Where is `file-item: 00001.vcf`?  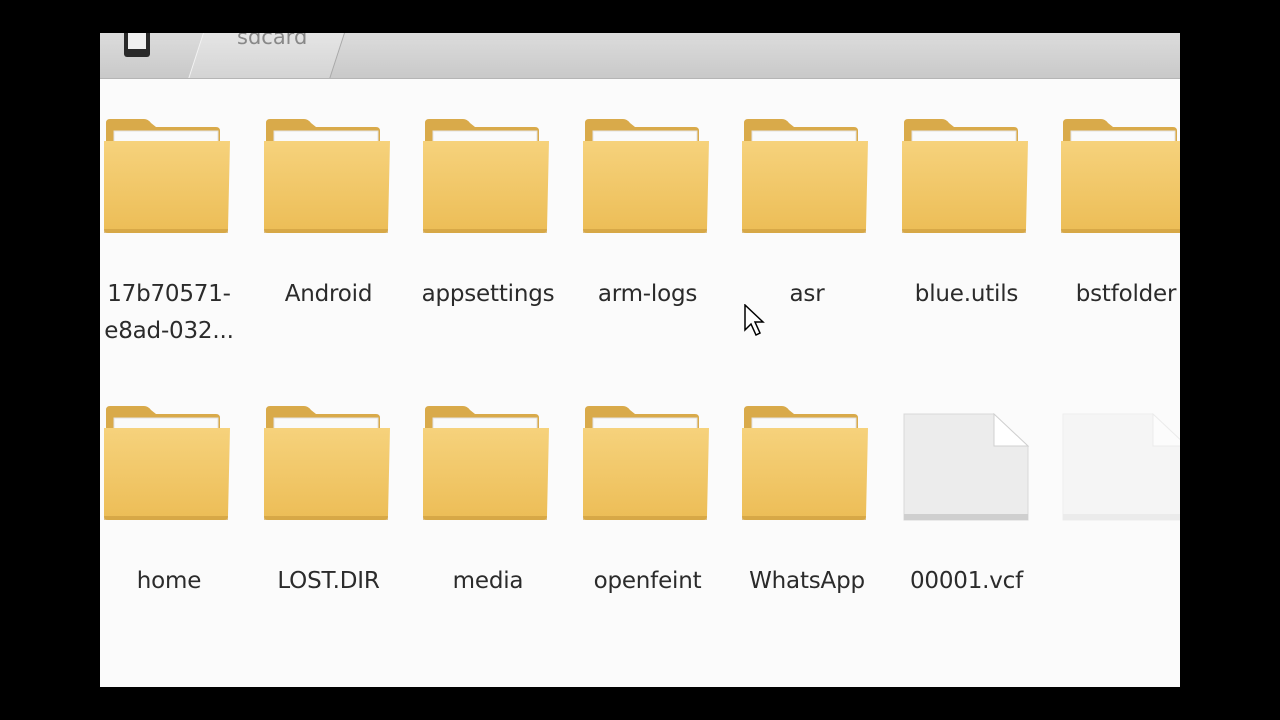 file-item: 00001.vcf is located at coordinates (977, 535).